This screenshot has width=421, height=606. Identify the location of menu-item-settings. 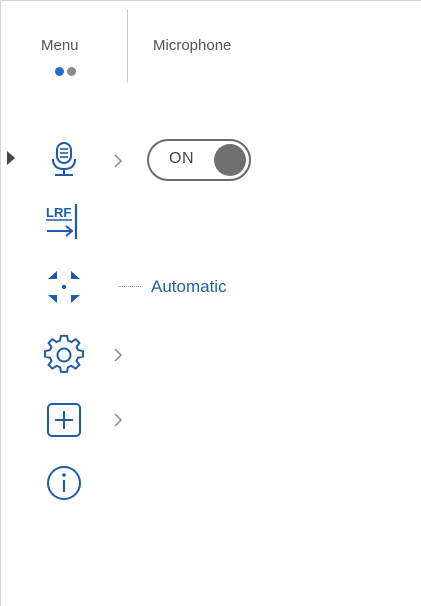
(64, 355).